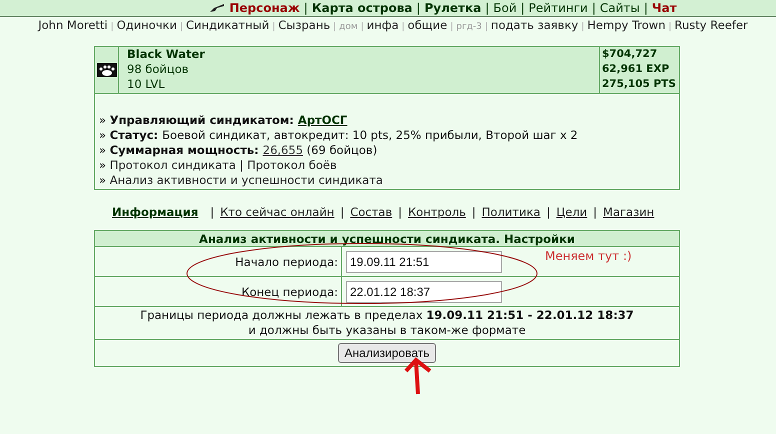 The width and height of the screenshot is (776, 434). I want to click on syndicate-name: Black Water, so click(166, 54).